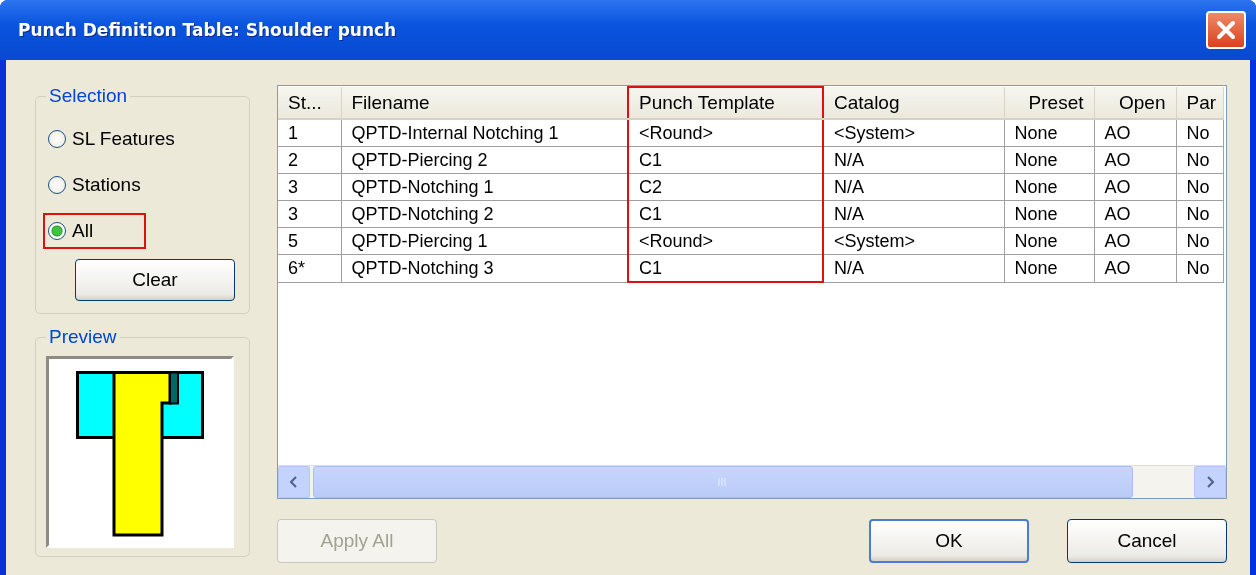 This screenshot has height=575, width=1256. I want to click on column-header: Filename, so click(484, 103).